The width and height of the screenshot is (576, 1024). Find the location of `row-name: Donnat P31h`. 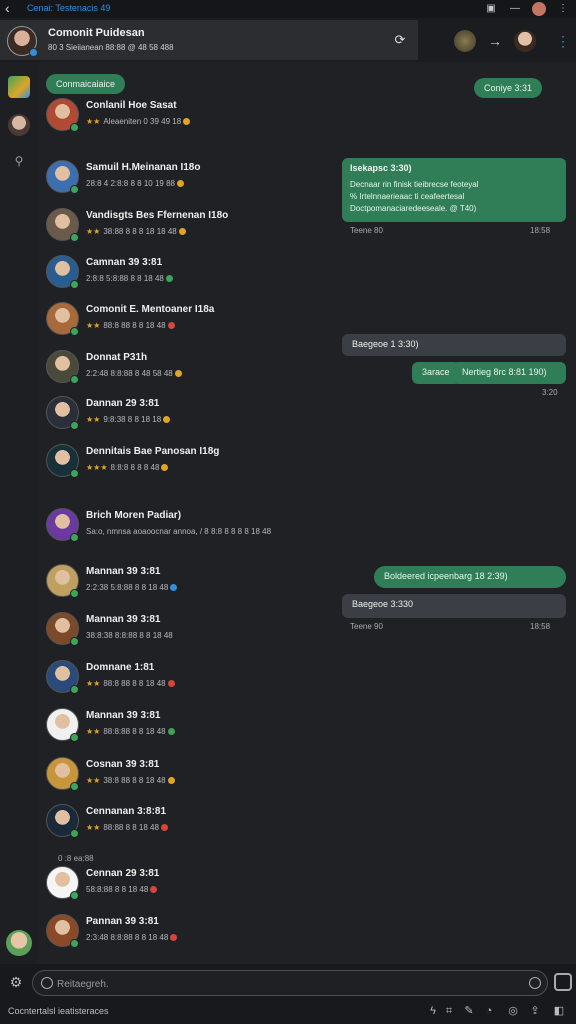

row-name: Donnat P31h is located at coordinates (117, 357).